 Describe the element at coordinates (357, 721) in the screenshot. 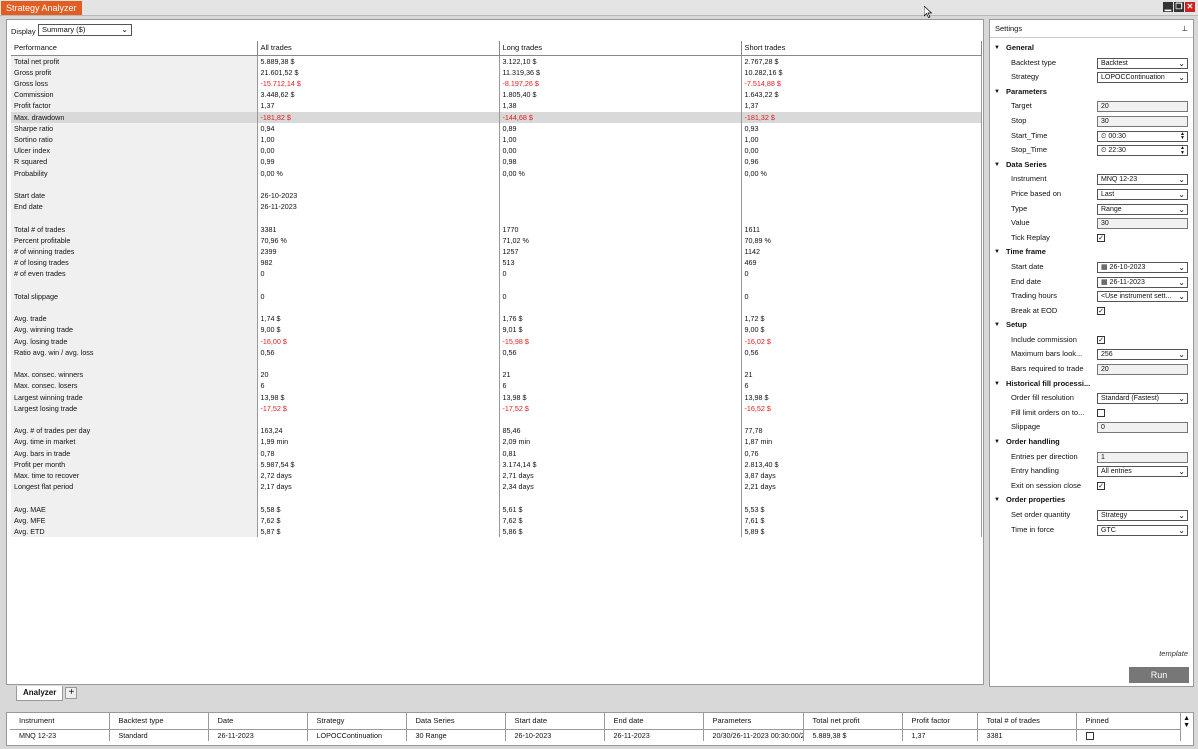

I see `results-header-3: Strategy` at that location.